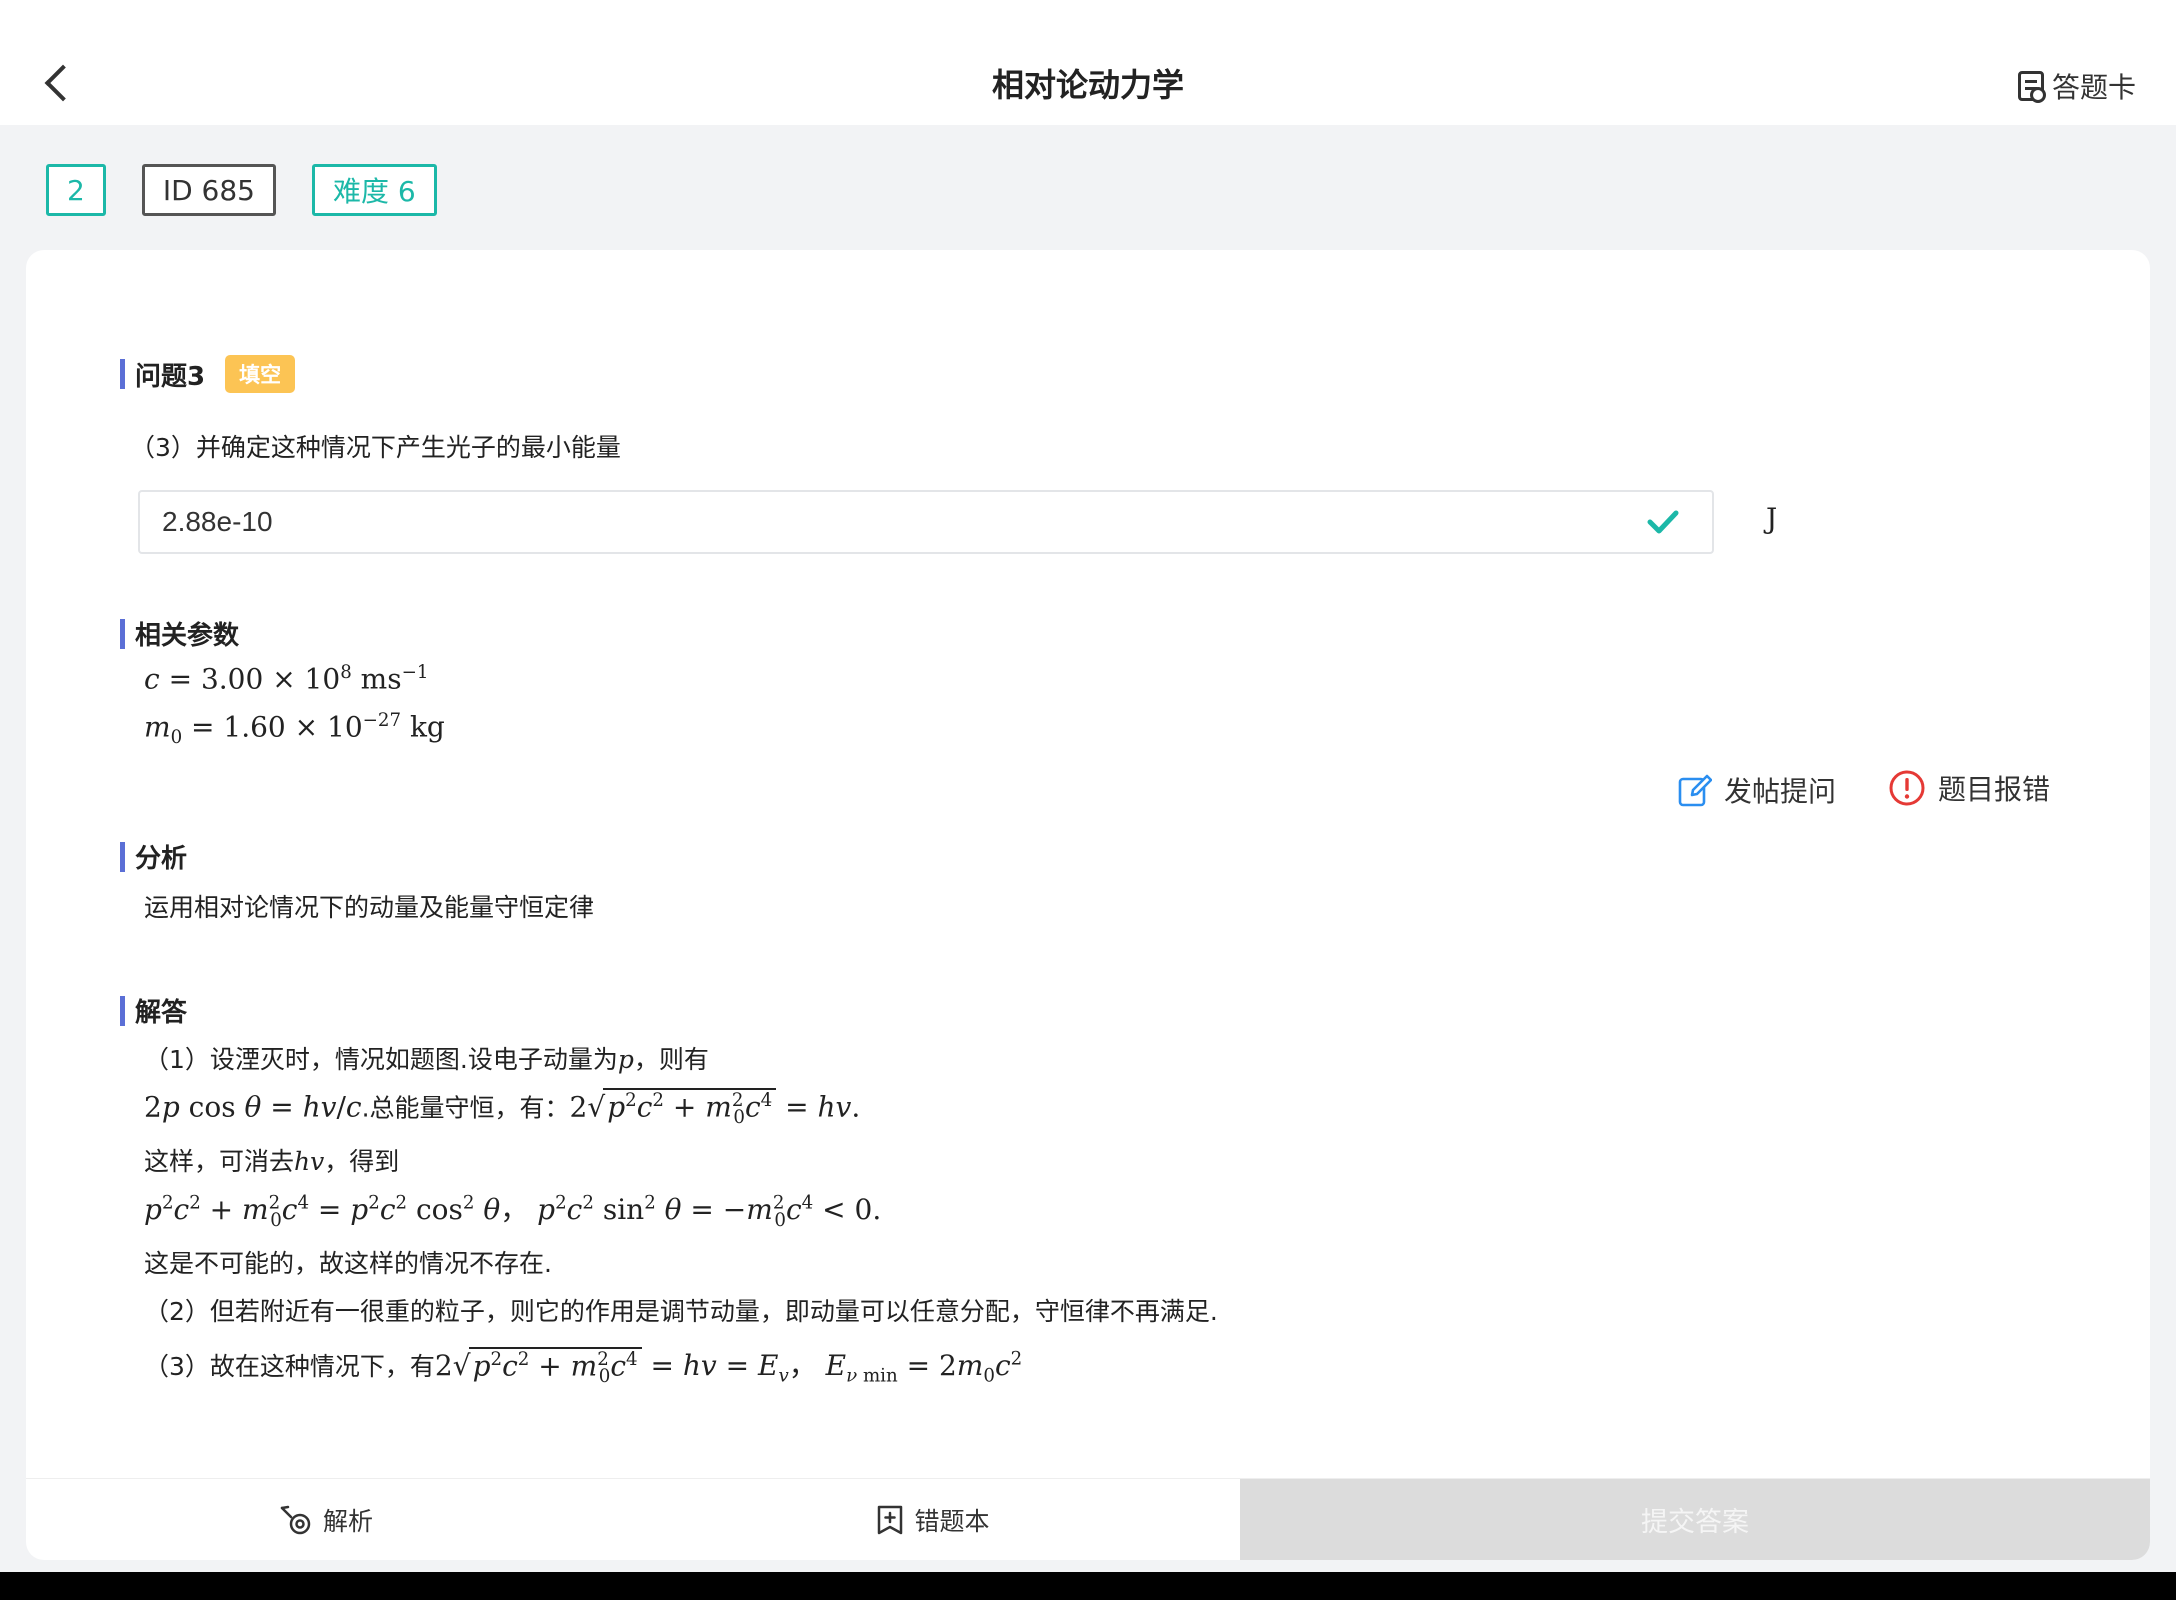 The image size is (2176, 1600). What do you see at coordinates (374, 190) in the screenshot?
I see `difficulty-tag: 难度 6` at bounding box center [374, 190].